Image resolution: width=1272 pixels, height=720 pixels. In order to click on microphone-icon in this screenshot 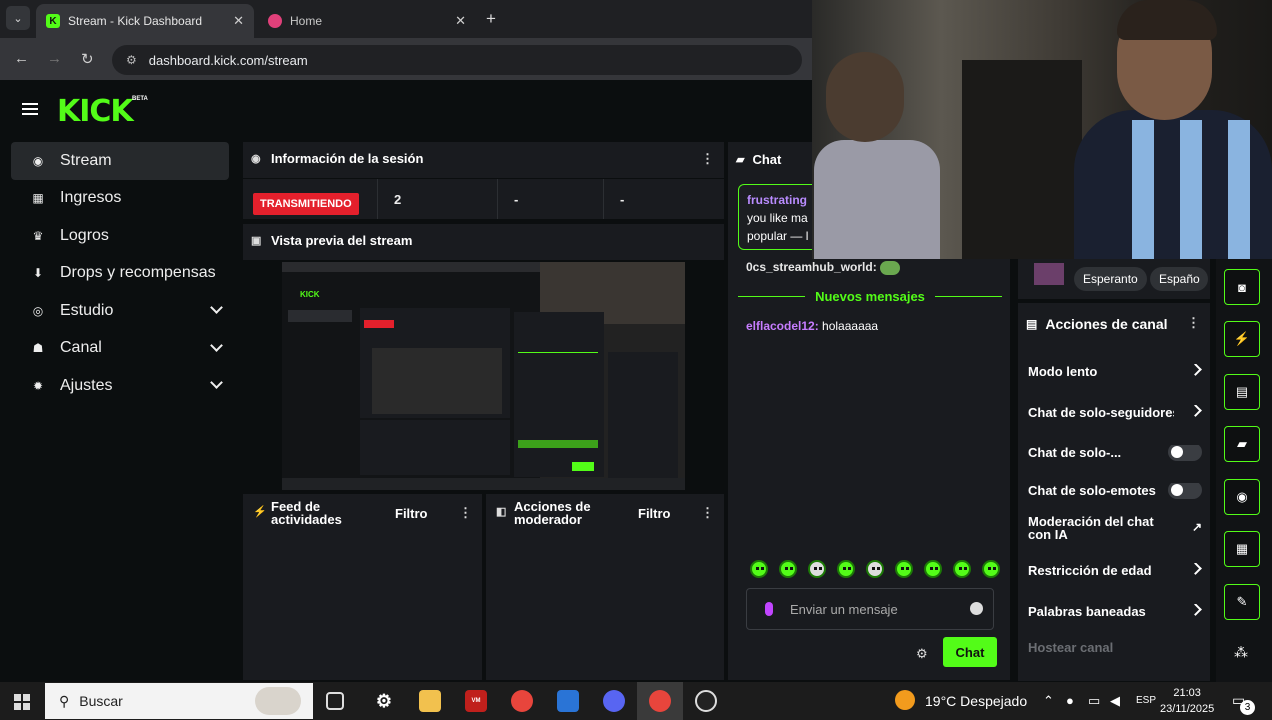, I will do `click(769, 609)`.